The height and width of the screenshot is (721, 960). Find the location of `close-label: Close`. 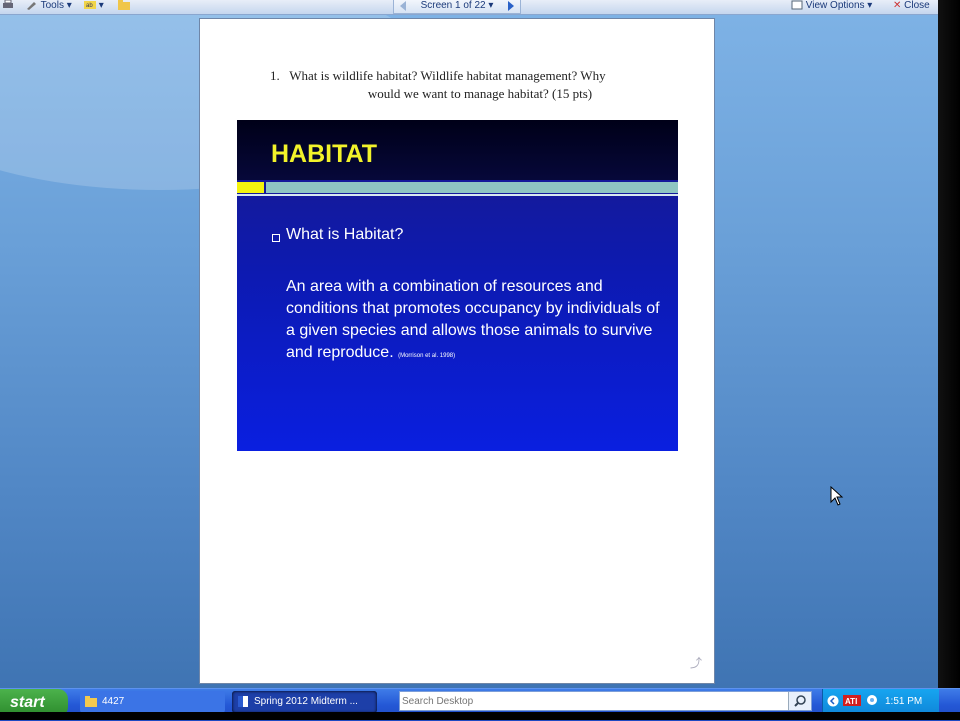

close-label: Close is located at coordinates (917, 5).